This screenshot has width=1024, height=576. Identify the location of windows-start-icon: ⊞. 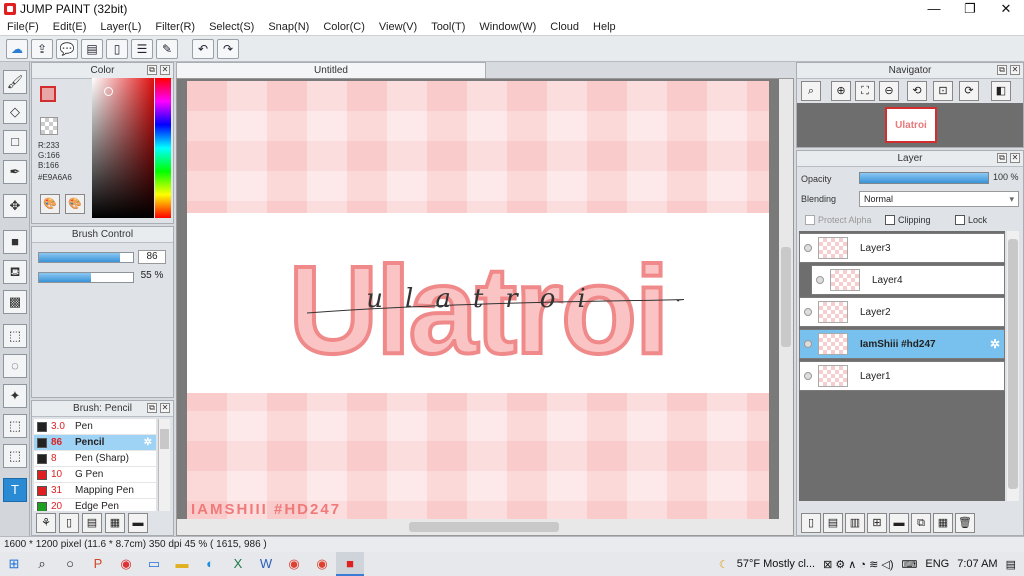
(14, 564).